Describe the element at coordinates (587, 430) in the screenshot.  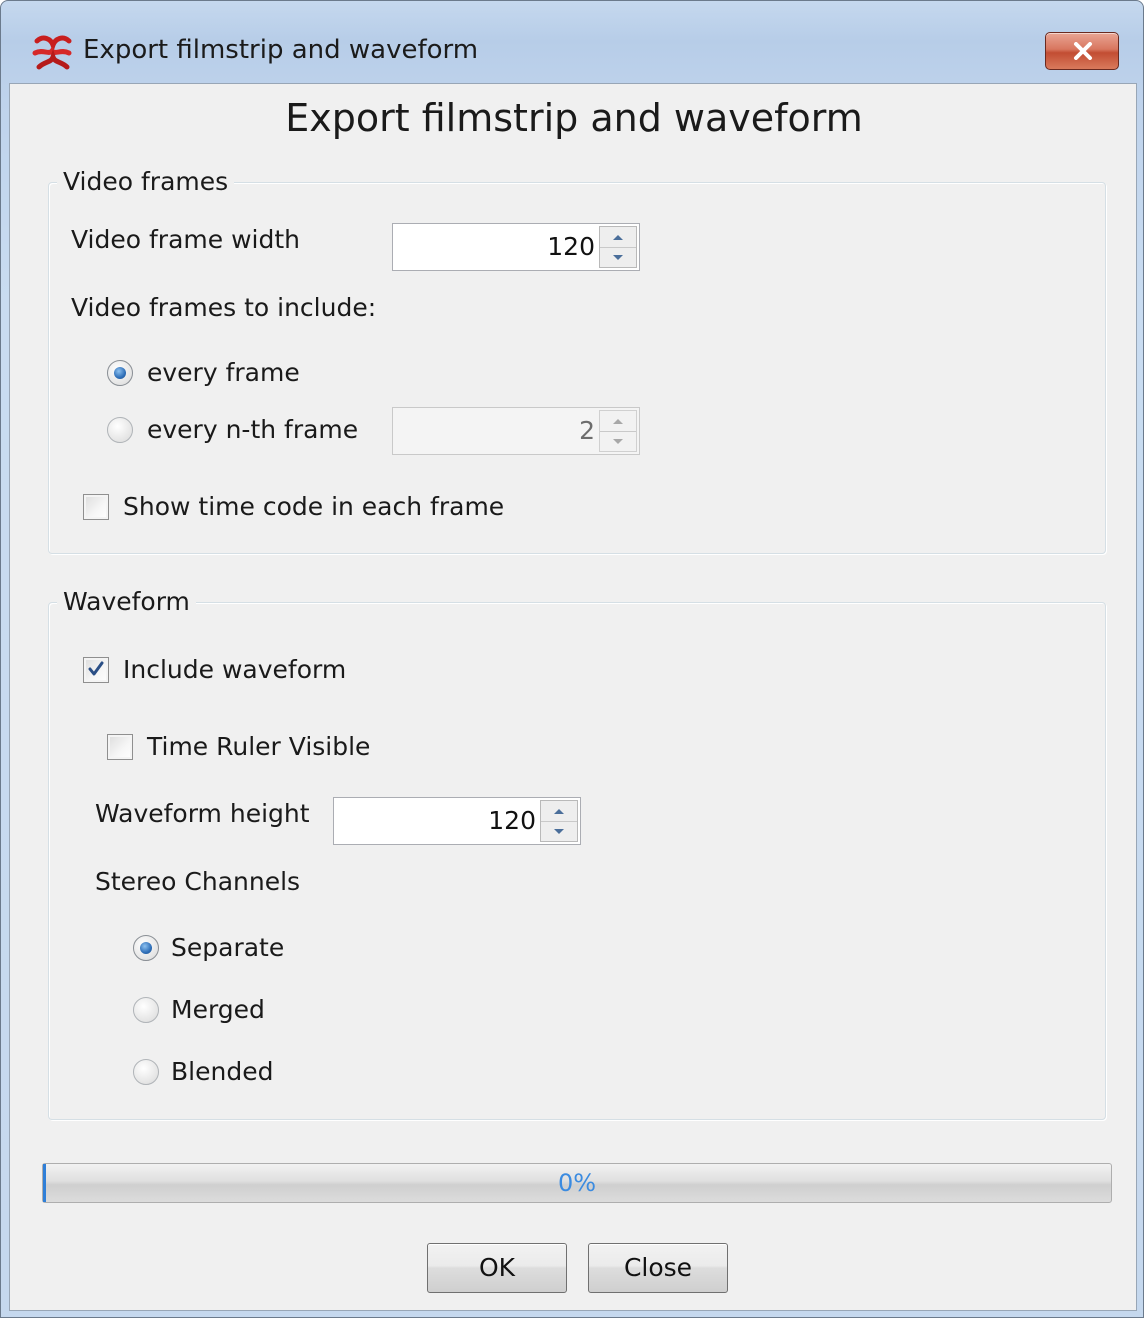
I see `nth-frame-value: 2` at that location.